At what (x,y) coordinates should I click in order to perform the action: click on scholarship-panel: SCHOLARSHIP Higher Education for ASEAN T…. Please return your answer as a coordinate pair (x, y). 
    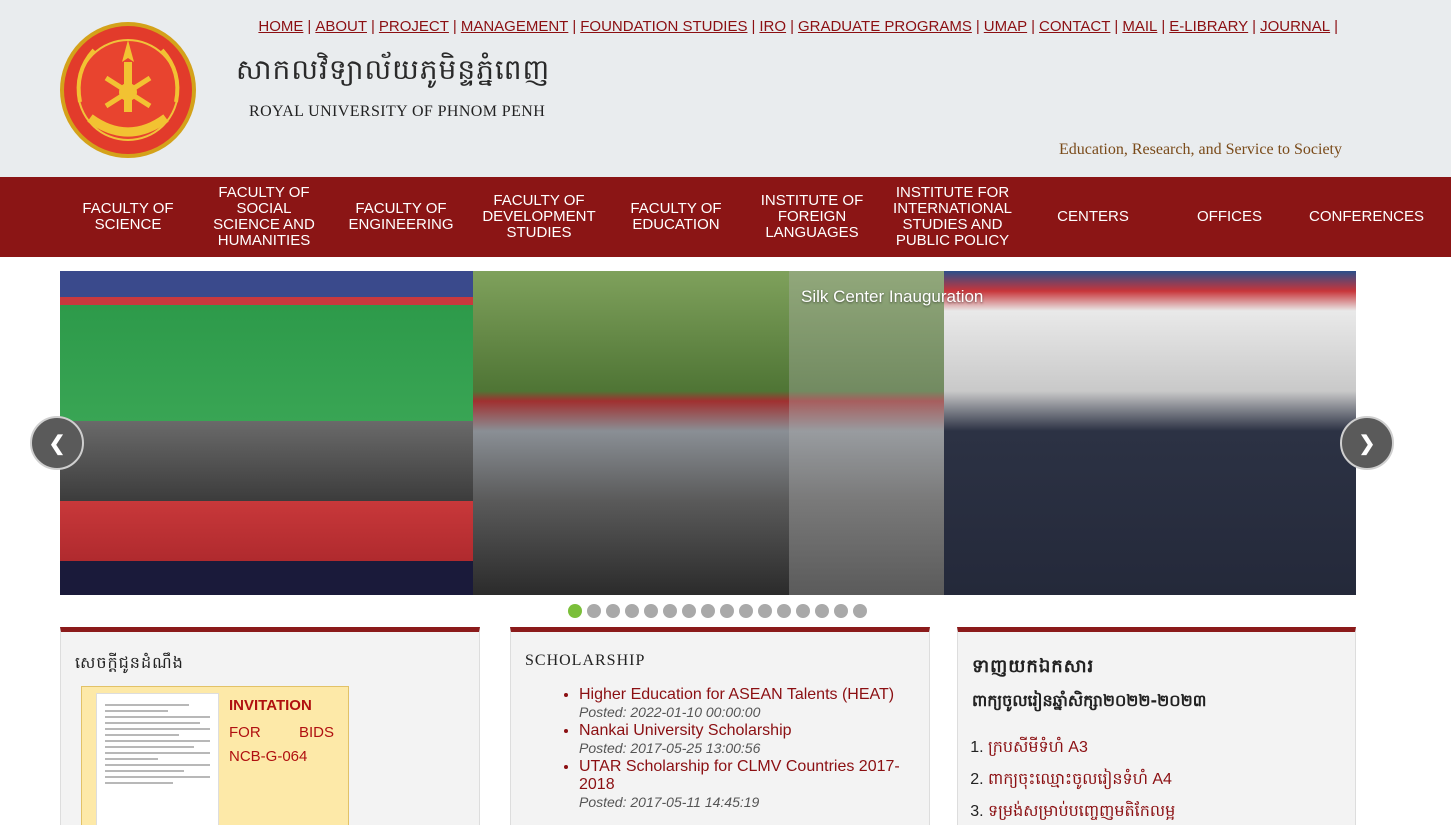
    Looking at the image, I should click on (720, 726).